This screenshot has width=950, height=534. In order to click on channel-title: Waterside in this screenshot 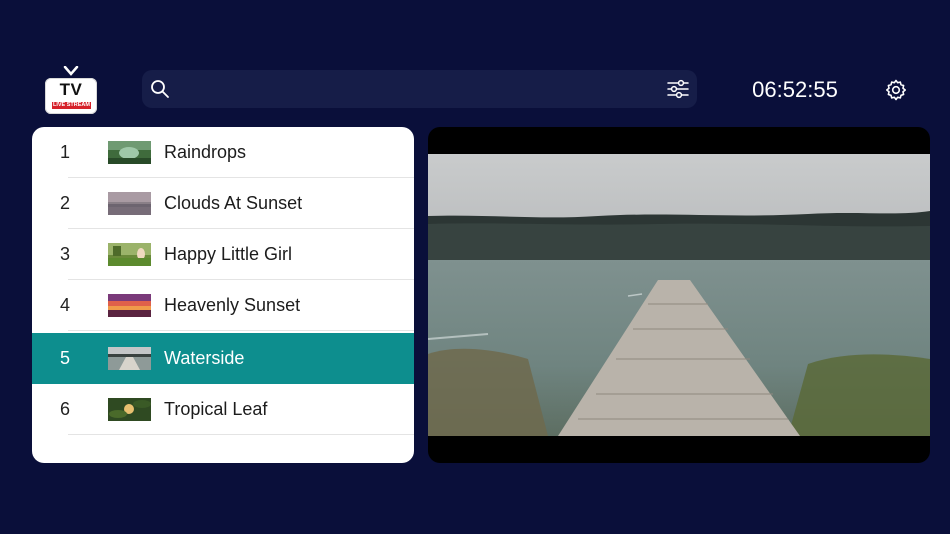, I will do `click(204, 358)`.